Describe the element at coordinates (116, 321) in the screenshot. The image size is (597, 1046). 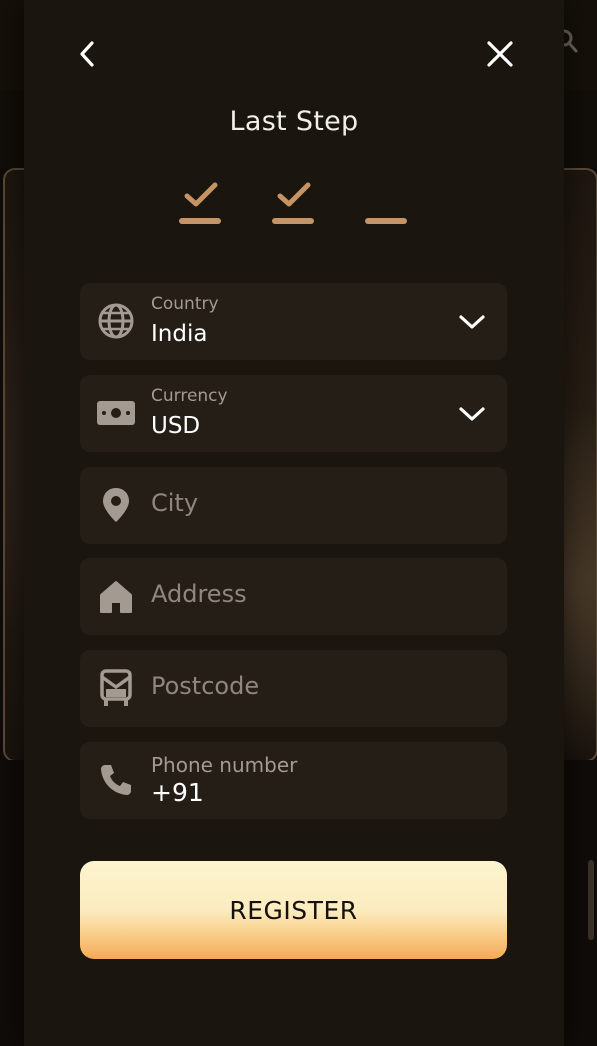
I see `globe-icon` at that location.